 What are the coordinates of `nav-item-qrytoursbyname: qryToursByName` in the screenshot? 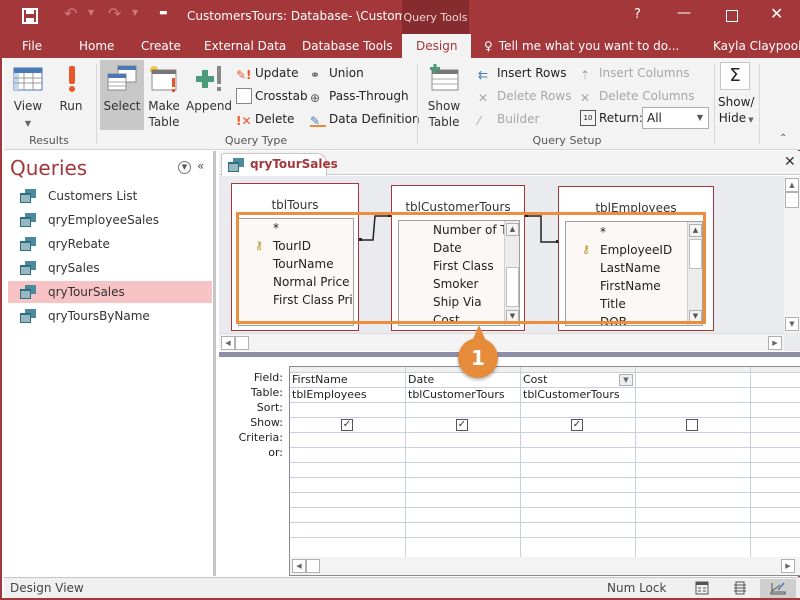 It's located at (110, 316).